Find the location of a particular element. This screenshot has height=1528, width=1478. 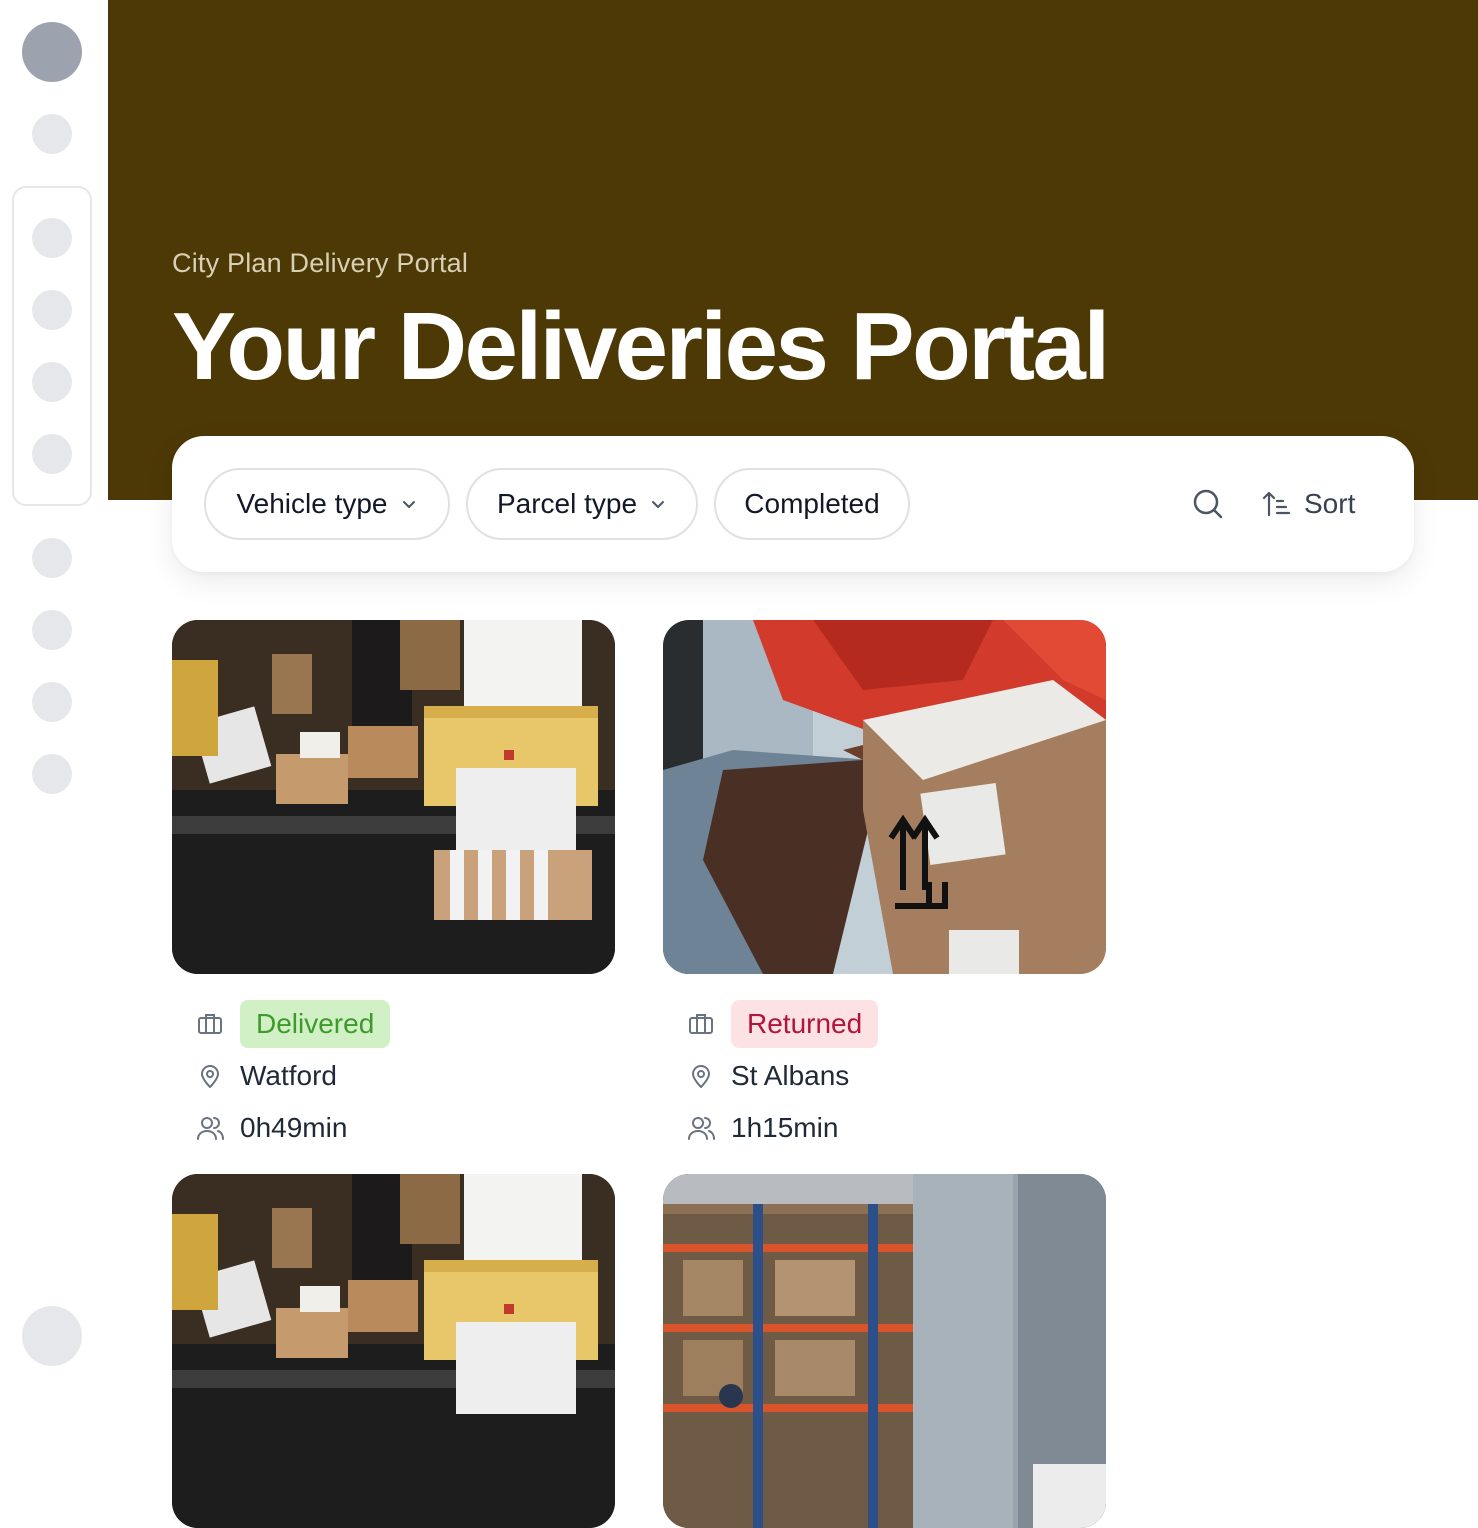

location-label: St Albans is located at coordinates (790, 1075).